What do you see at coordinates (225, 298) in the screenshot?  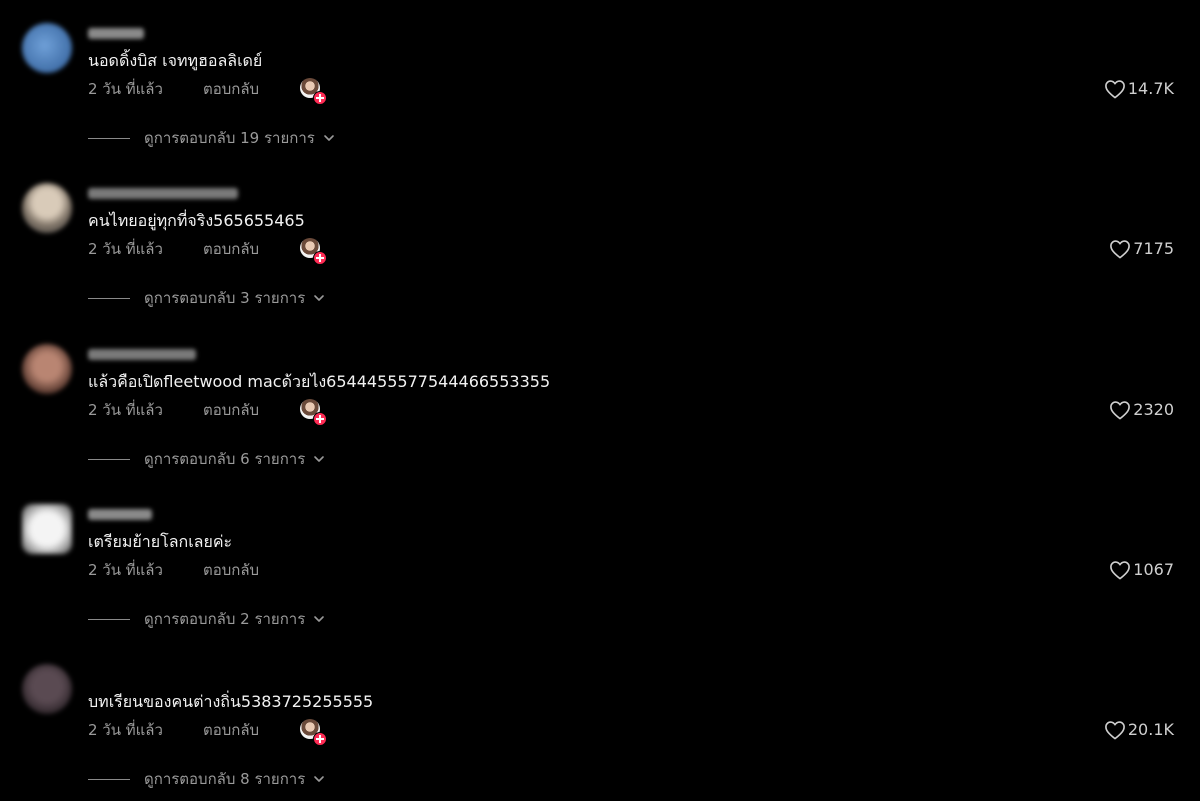 I see `view-replies-label: ดูการตอบกลับ 3 รายการ` at bounding box center [225, 298].